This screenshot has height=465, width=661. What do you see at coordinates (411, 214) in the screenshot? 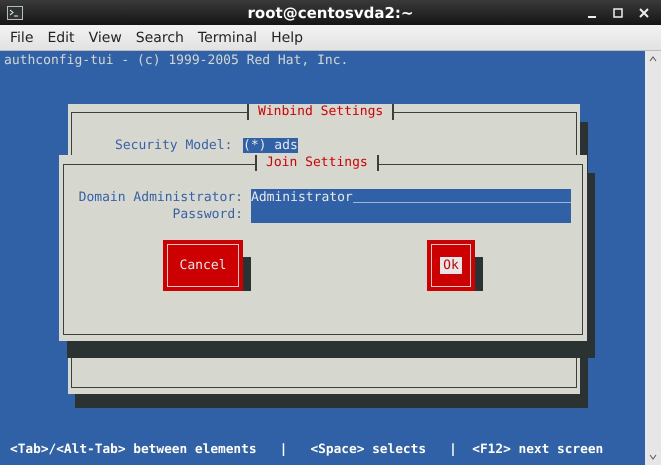
I see `input-field` at bounding box center [411, 214].